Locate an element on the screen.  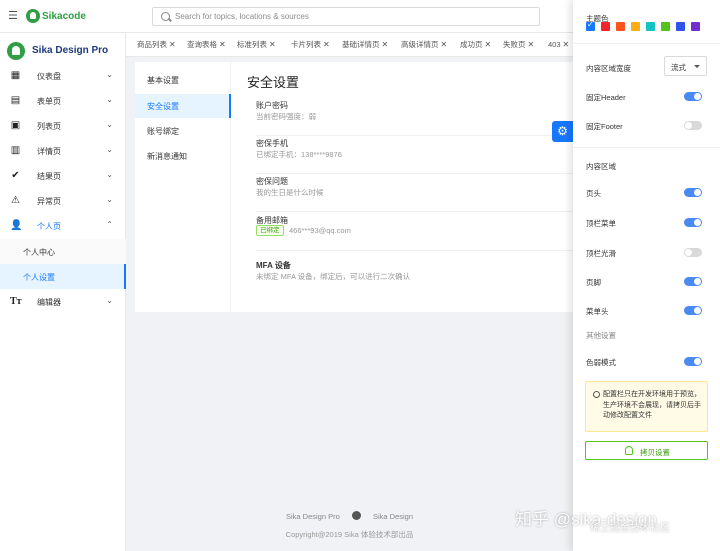
tab: 商品列表 ✕ is located at coordinates (156, 45).